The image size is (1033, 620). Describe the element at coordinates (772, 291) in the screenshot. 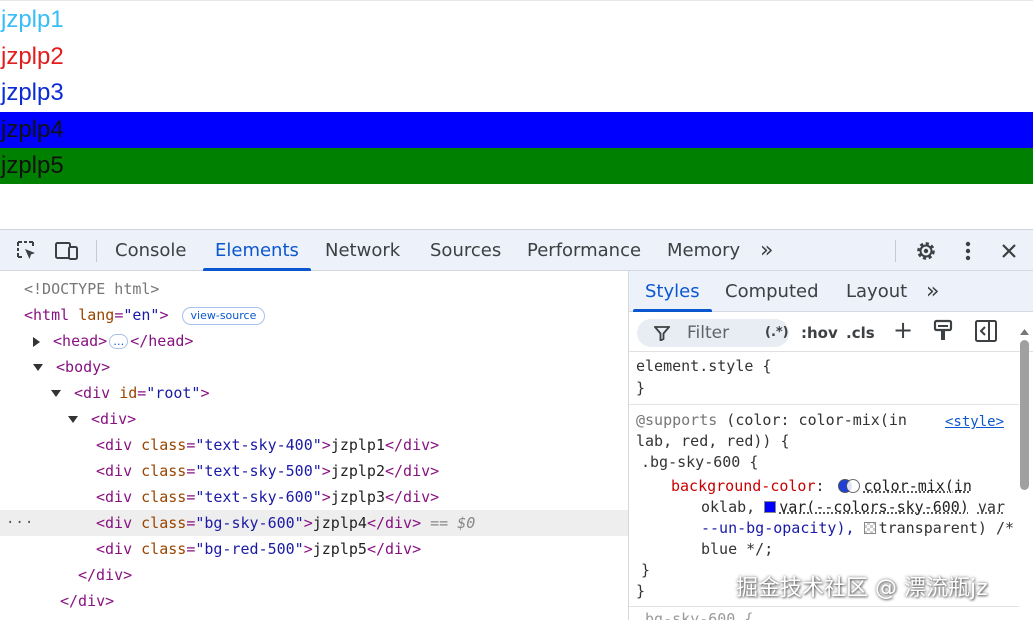

I see `tab-computed: Computed` at that location.